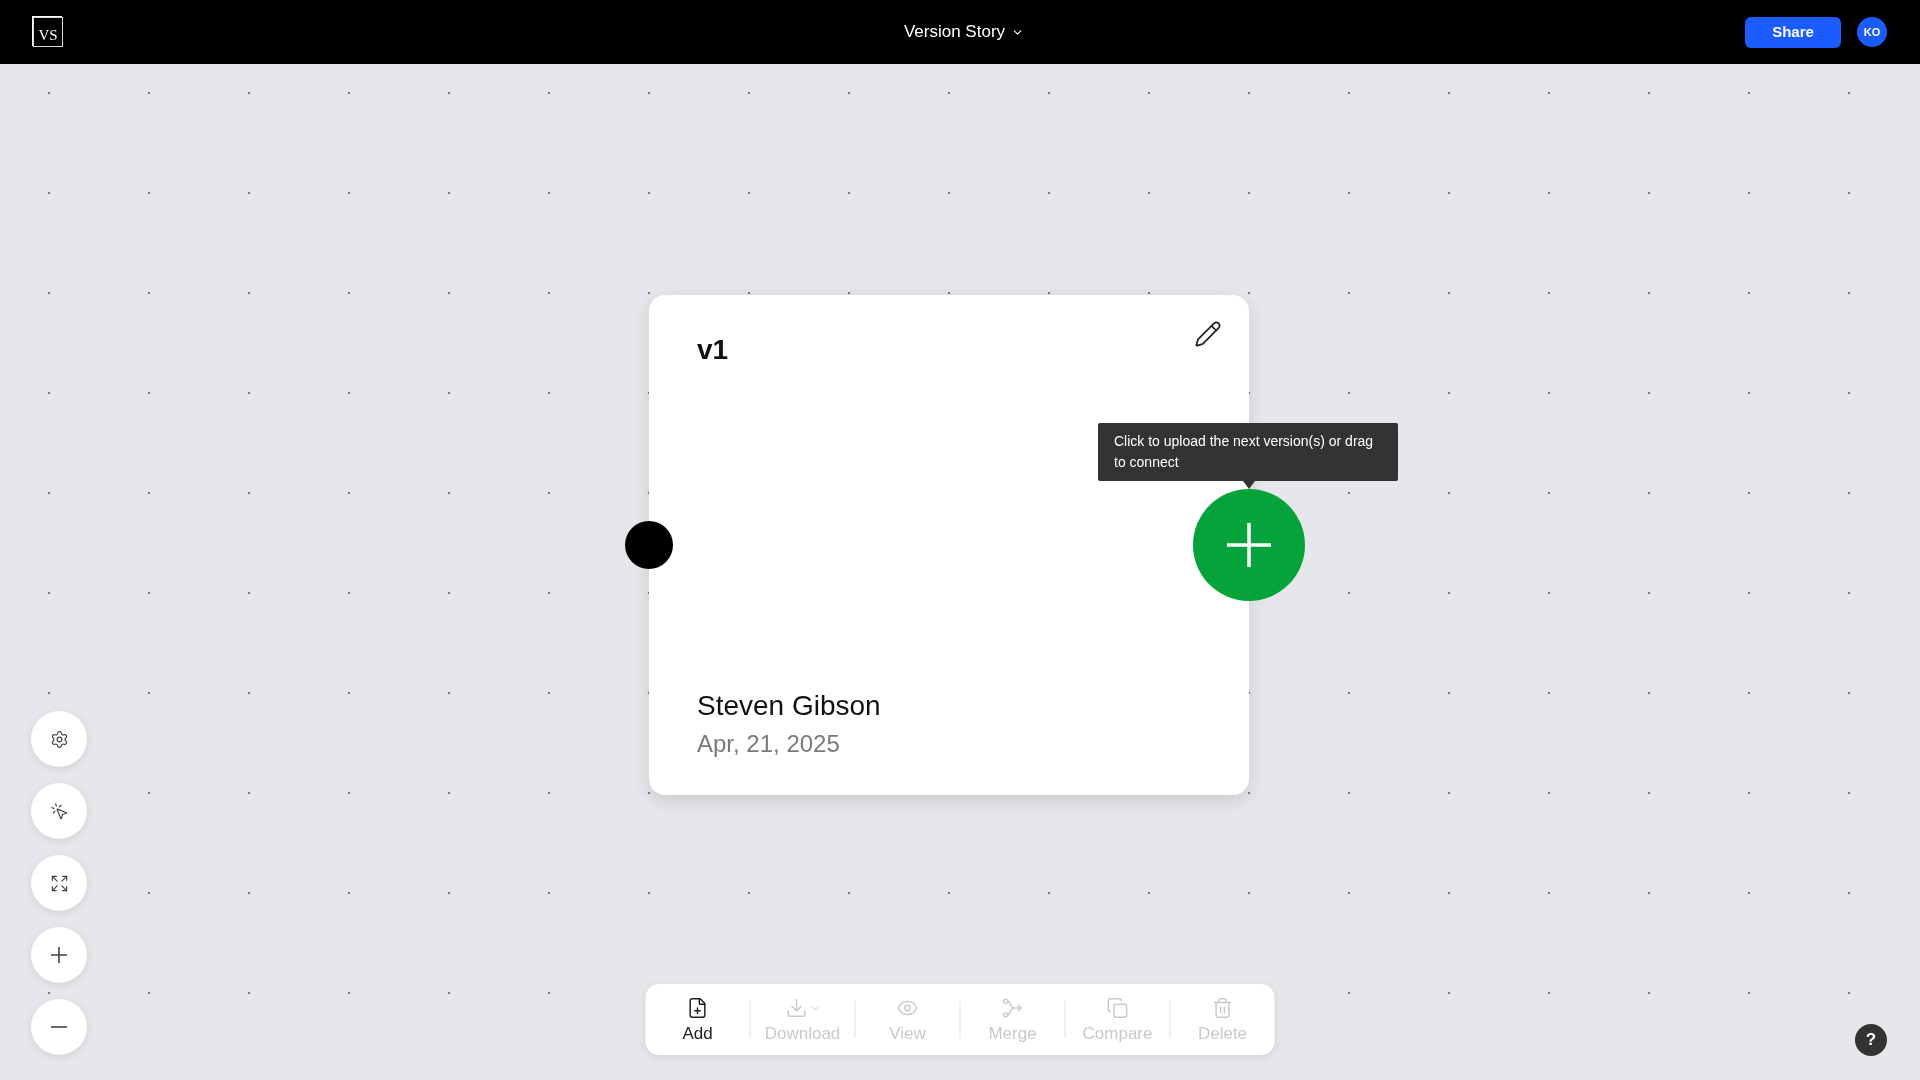 This screenshot has width=1920, height=1080. I want to click on download-icon, so click(796, 1008).